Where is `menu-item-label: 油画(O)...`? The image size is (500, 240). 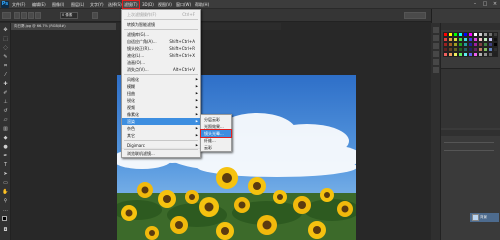
menu-item-label: 油画(O)... is located at coordinates (136, 62).